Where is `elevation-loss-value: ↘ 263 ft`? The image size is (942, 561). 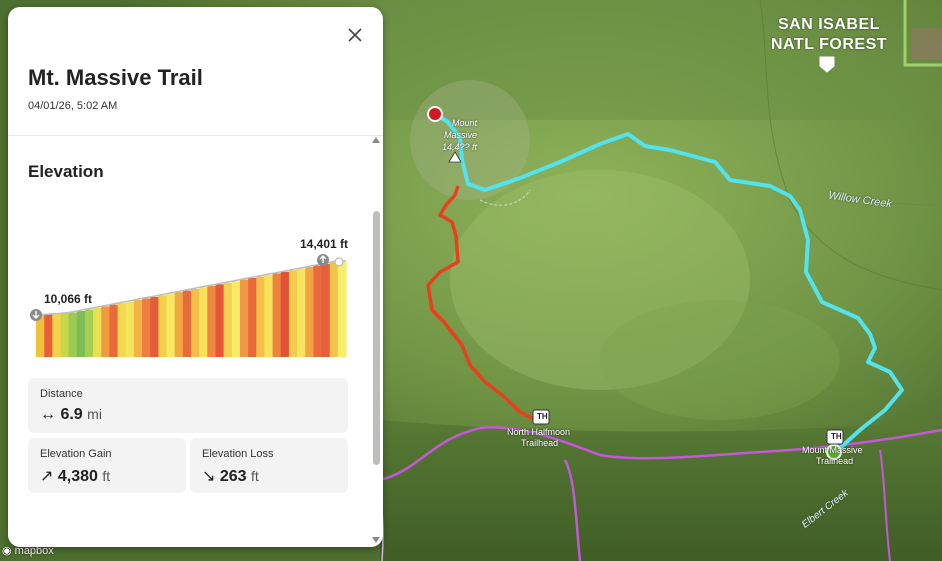
elevation-loss-value: ↘ 263 ft is located at coordinates (230, 476).